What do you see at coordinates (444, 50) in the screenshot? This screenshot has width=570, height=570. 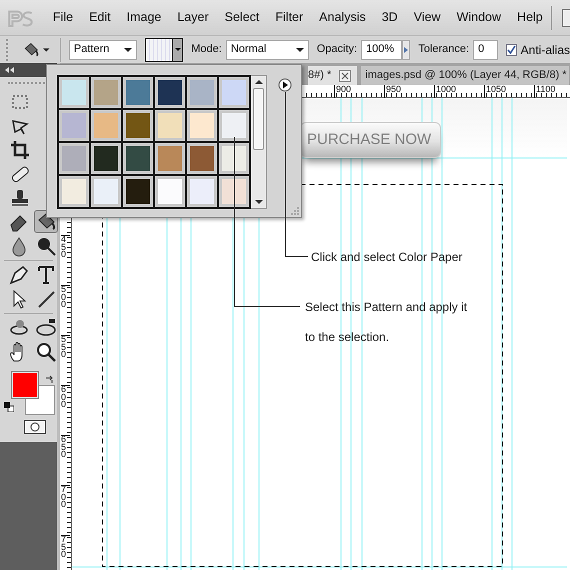 I see `tolerance-label: Tolerance:` at bounding box center [444, 50].